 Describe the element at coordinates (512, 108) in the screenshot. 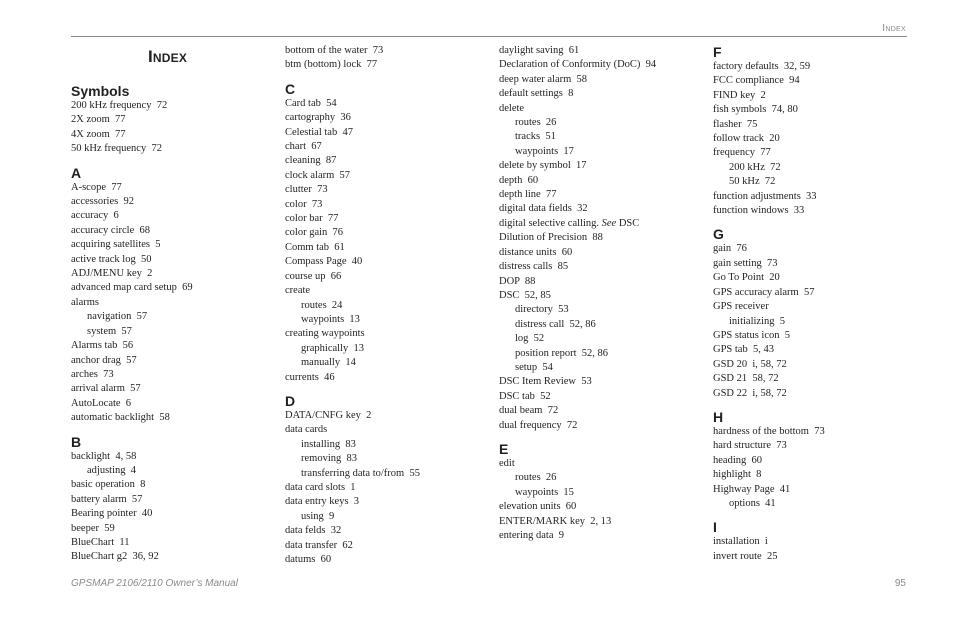

I see `index-entry: delete` at that location.